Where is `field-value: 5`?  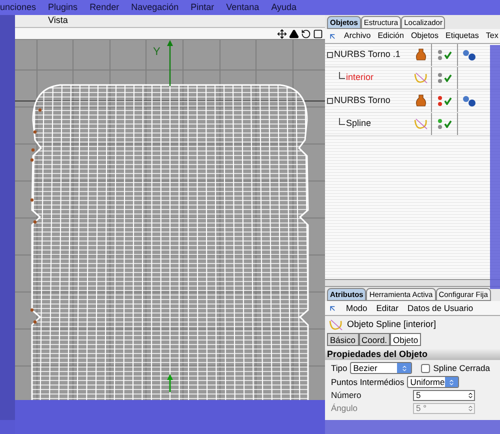 field-value: 5 is located at coordinates (418, 395).